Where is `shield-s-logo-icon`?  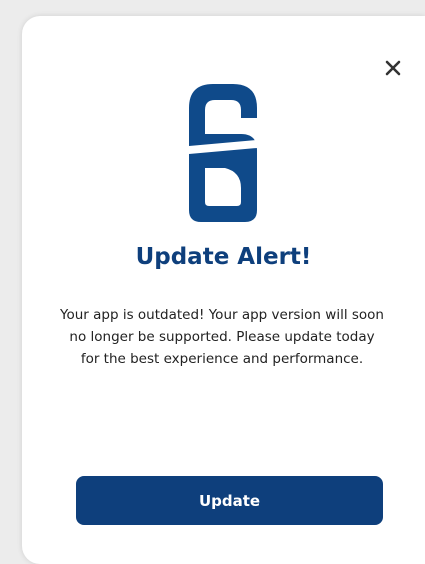
shield-s-logo-icon is located at coordinates (223, 153).